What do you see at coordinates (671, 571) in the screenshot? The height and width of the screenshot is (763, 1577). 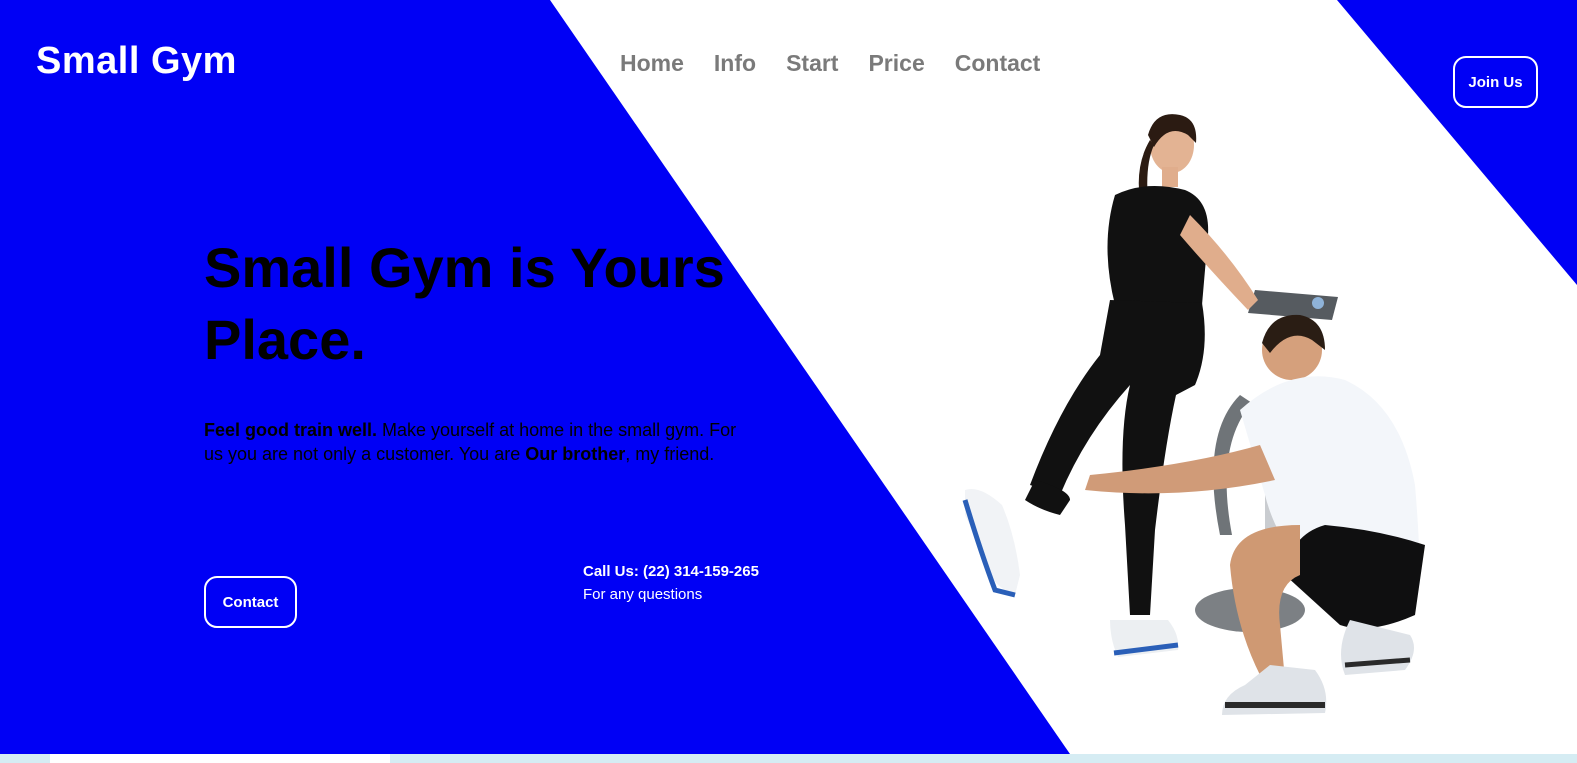 I see `call-phone: Call Us: (22) 314-159-265` at bounding box center [671, 571].